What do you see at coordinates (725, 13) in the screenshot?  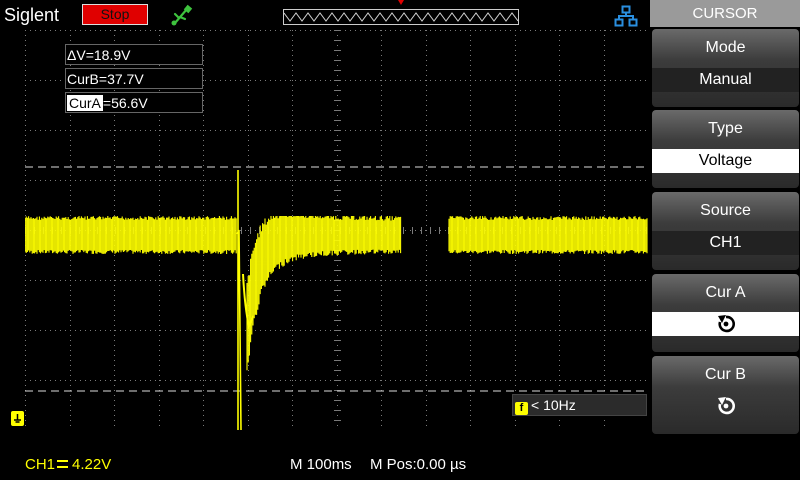 I see `menu-title: CURSOR` at bounding box center [725, 13].